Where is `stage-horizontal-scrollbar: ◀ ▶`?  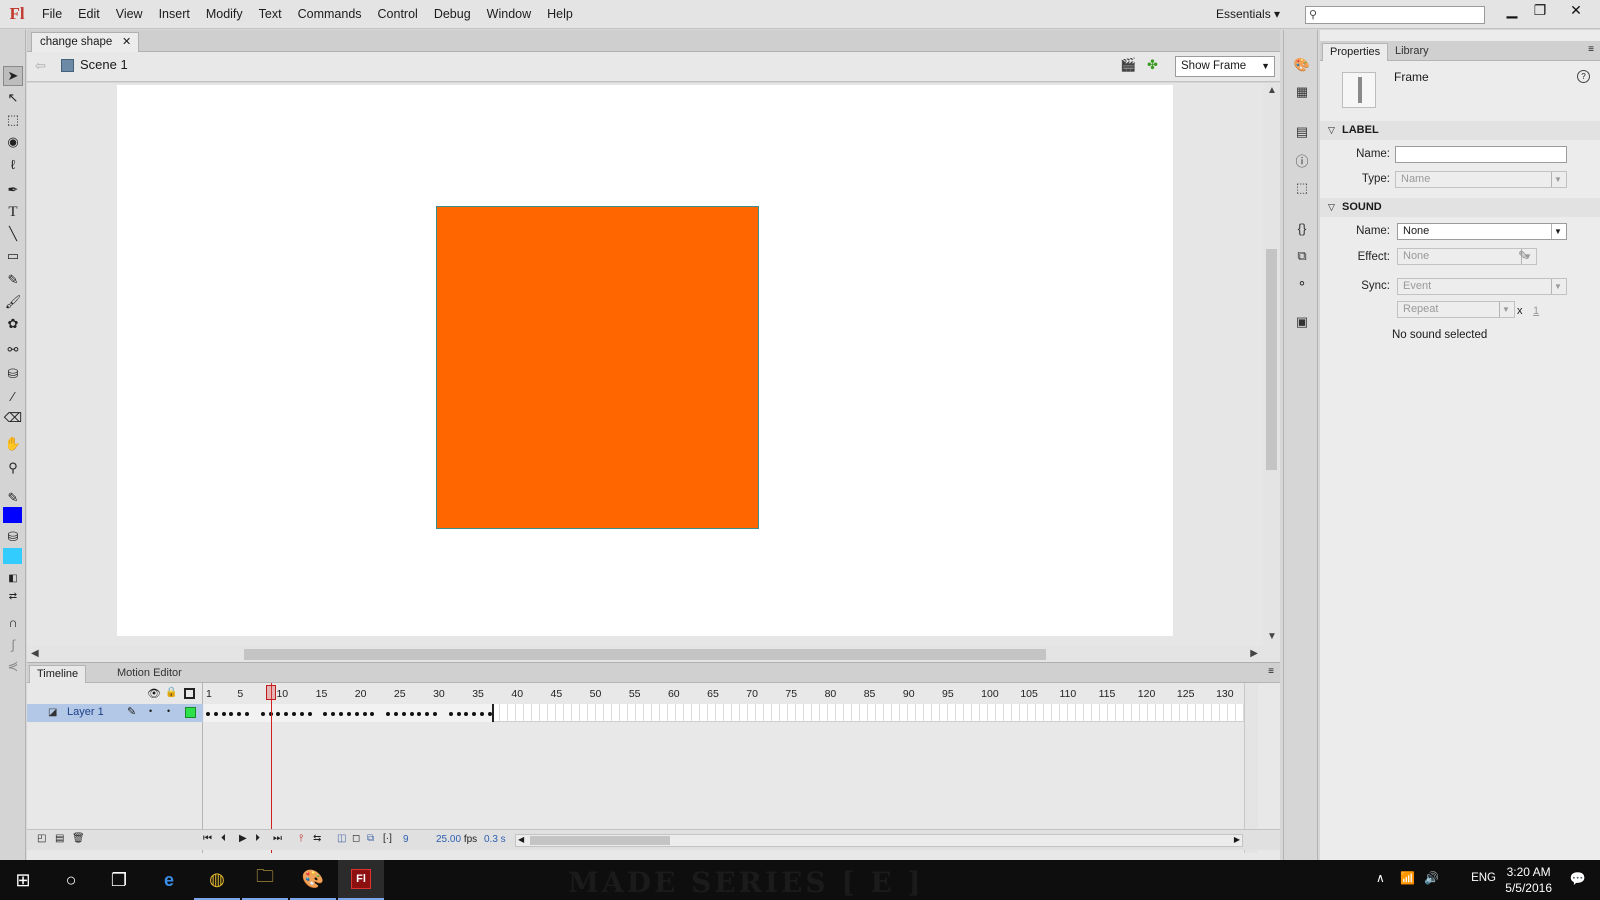 stage-horizontal-scrollbar: ◀ ▶ is located at coordinates (653, 654).